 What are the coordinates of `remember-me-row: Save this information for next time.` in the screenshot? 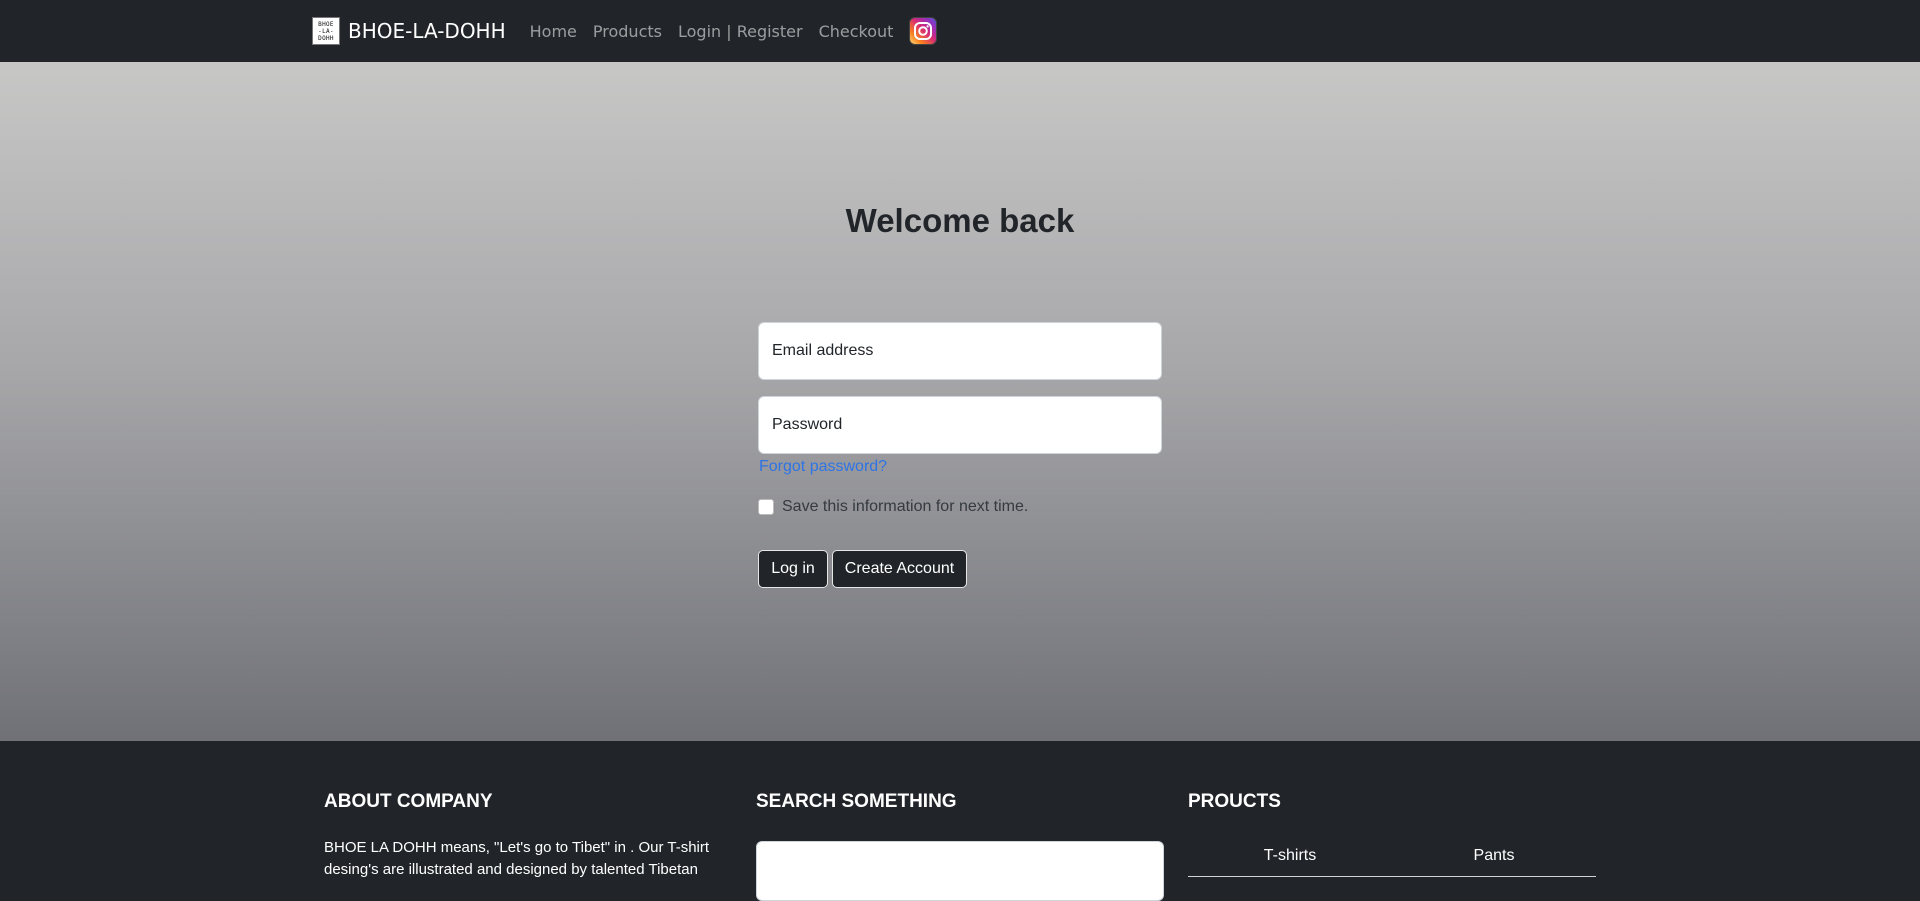 It's located at (893, 507).